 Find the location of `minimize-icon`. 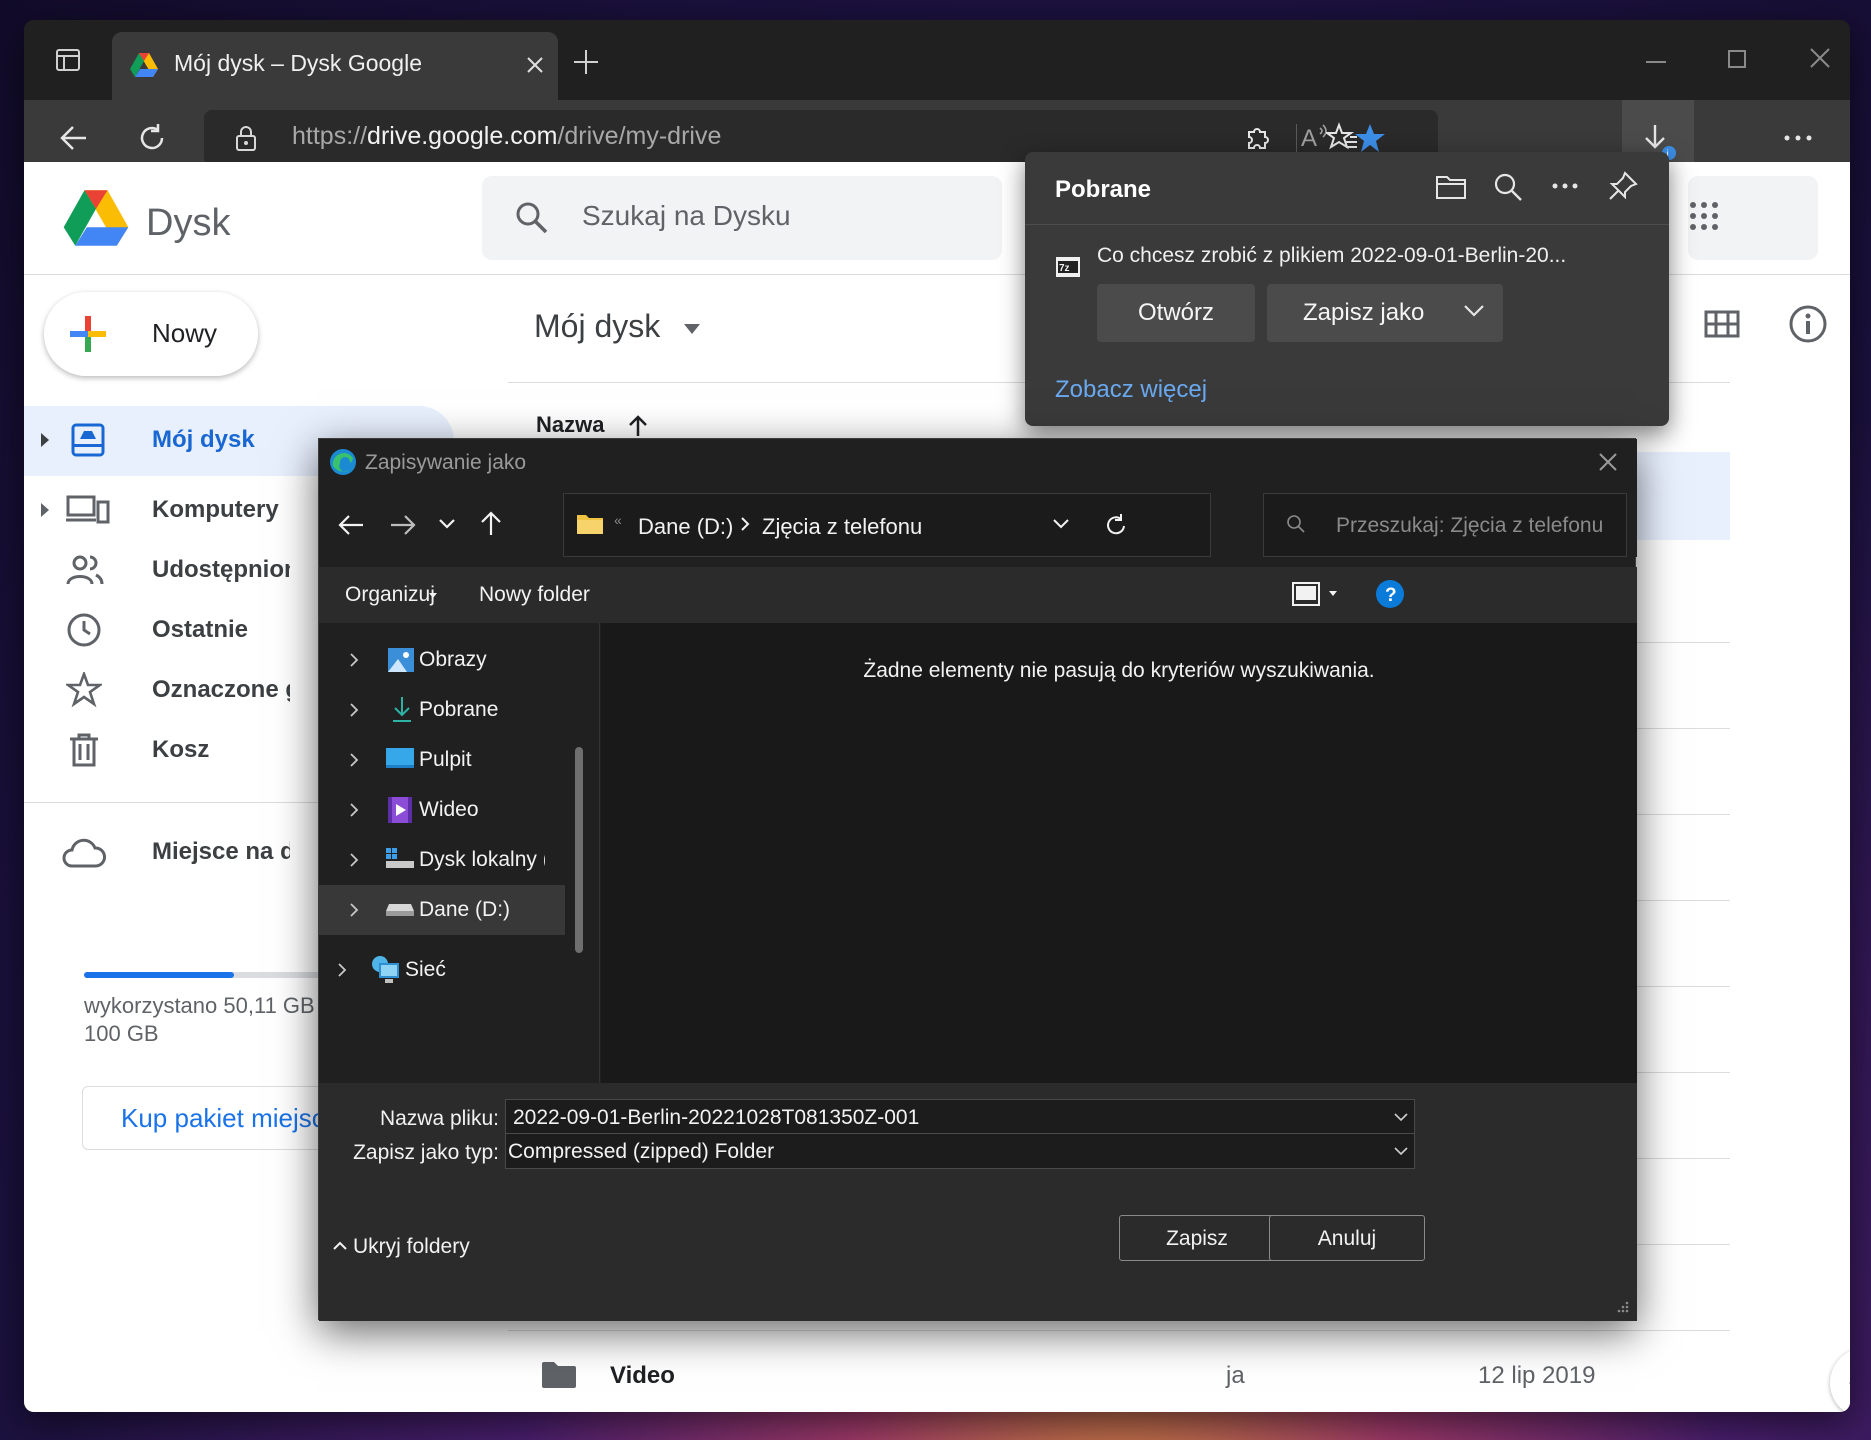

minimize-icon is located at coordinates (1656, 62).